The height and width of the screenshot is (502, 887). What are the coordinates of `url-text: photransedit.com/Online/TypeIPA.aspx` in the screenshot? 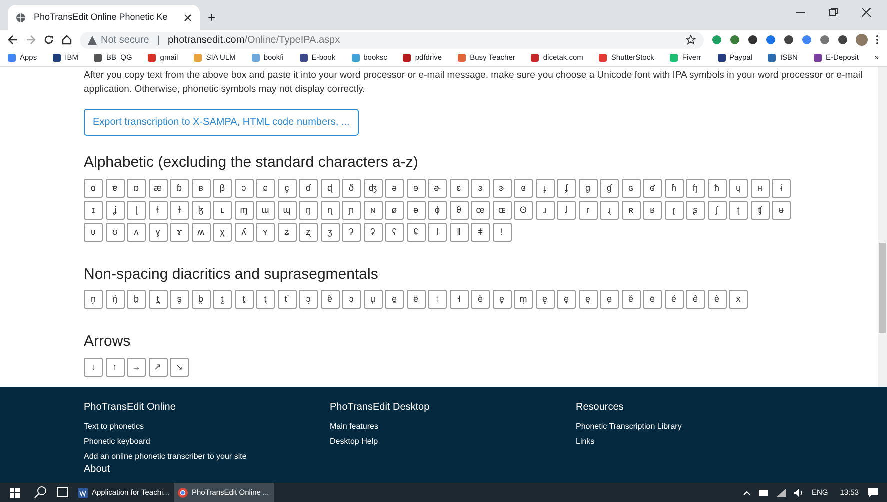 It's located at (254, 40).